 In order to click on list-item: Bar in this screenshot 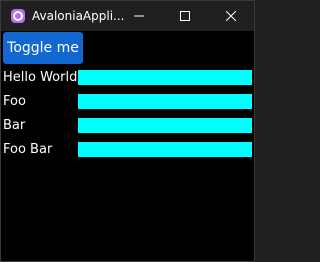, I will do `click(127, 126)`.